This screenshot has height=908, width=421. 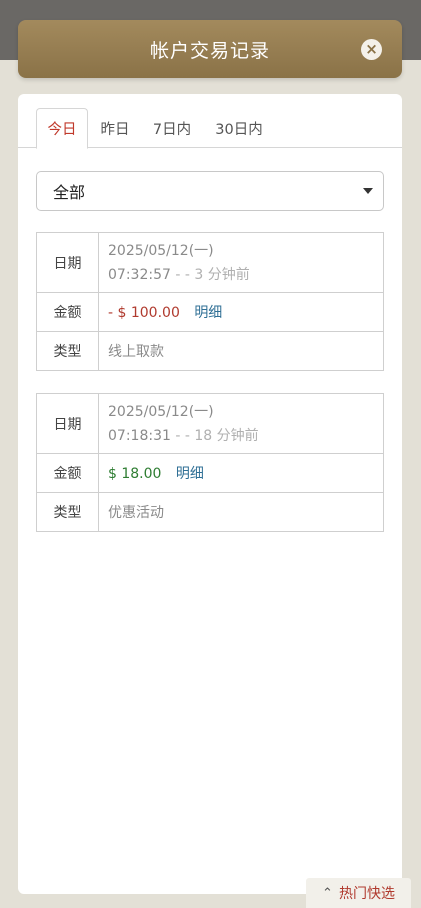 I want to click on table-row: 金额 $ 18.00 明细, so click(x=210, y=473).